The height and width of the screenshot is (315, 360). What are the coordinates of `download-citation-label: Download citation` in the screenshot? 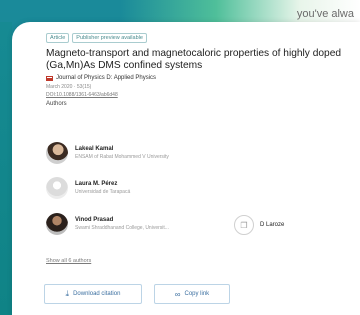 It's located at (97, 294).